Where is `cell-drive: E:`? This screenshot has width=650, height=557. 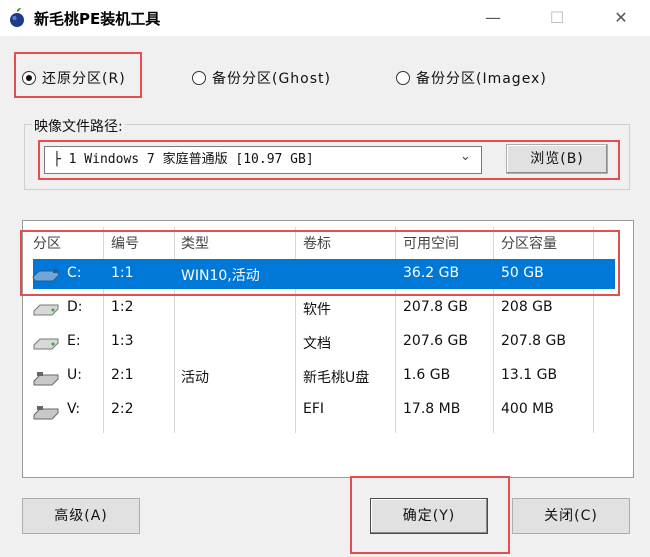
cell-drive: E: is located at coordinates (74, 341).